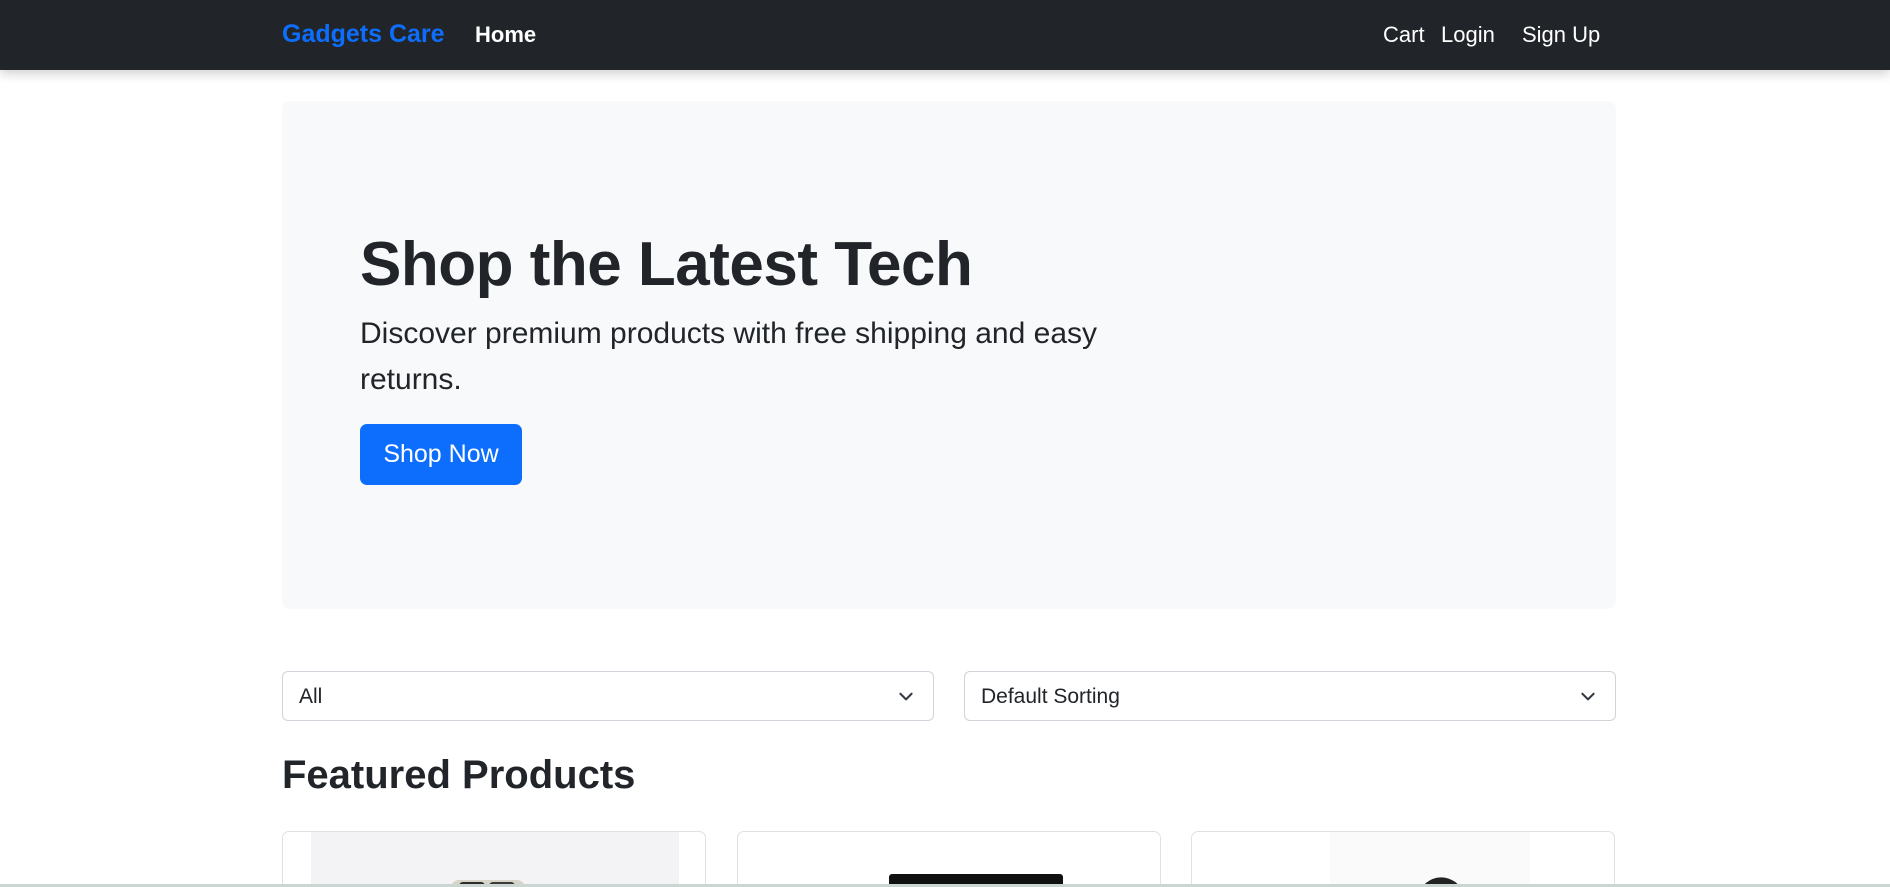 This screenshot has width=1890, height=887. What do you see at coordinates (311, 696) in the screenshot?
I see `category-select-value: All` at bounding box center [311, 696].